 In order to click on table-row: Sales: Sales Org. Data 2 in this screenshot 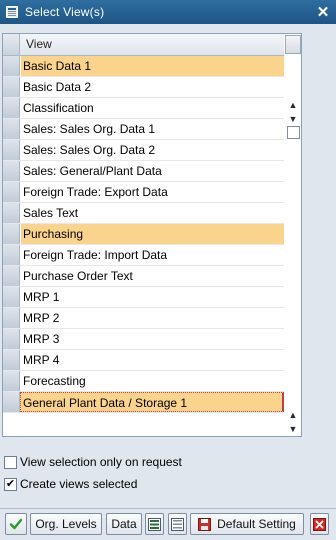, I will do `click(143, 150)`.